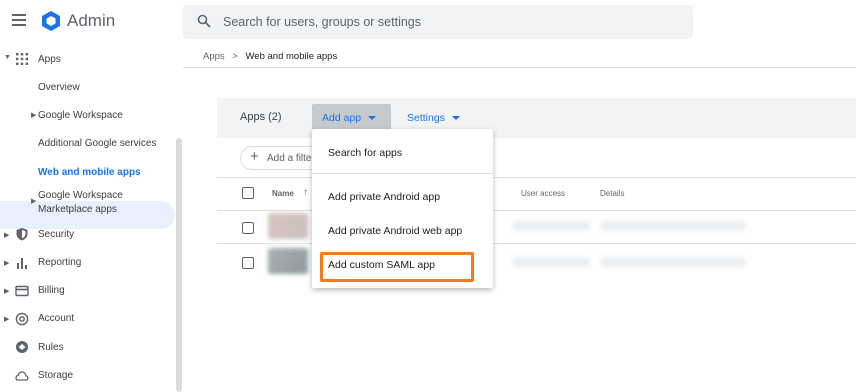 This screenshot has width=856, height=392. I want to click on search-bar: Search for users, groups or settings, so click(438, 22).